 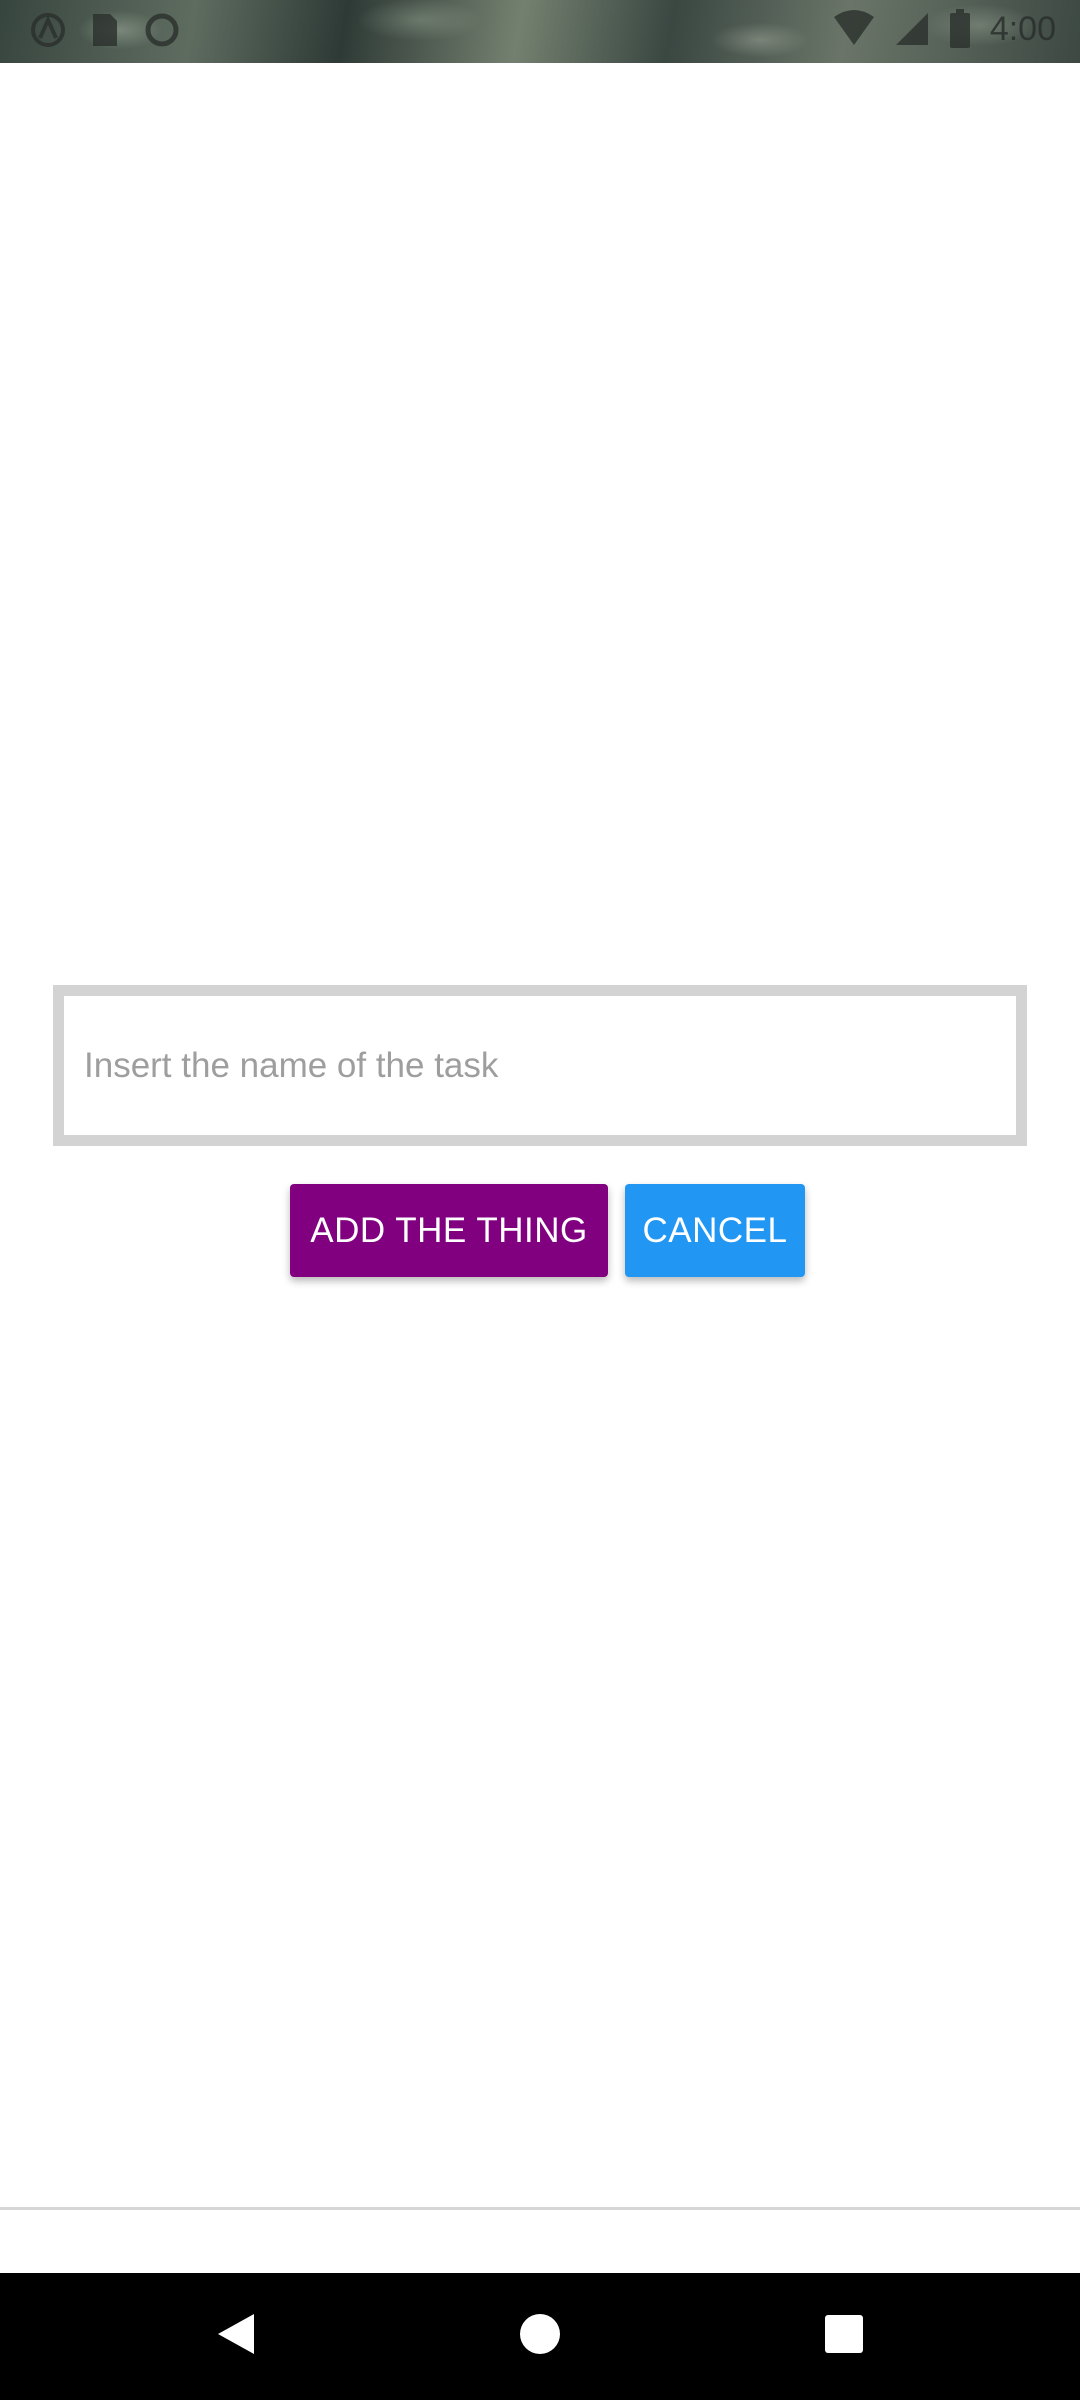 What do you see at coordinates (912, 29) in the screenshot?
I see `signal-icon` at bounding box center [912, 29].